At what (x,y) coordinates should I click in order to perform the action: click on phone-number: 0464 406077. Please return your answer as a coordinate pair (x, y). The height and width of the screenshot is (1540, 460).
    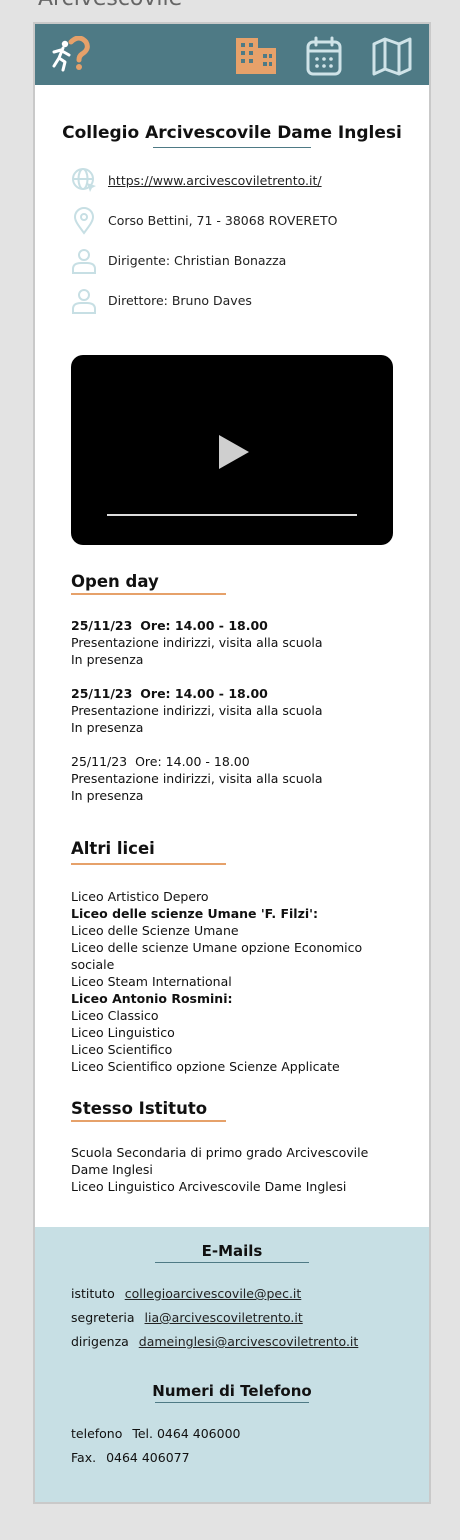
    Looking at the image, I should click on (148, 1457).